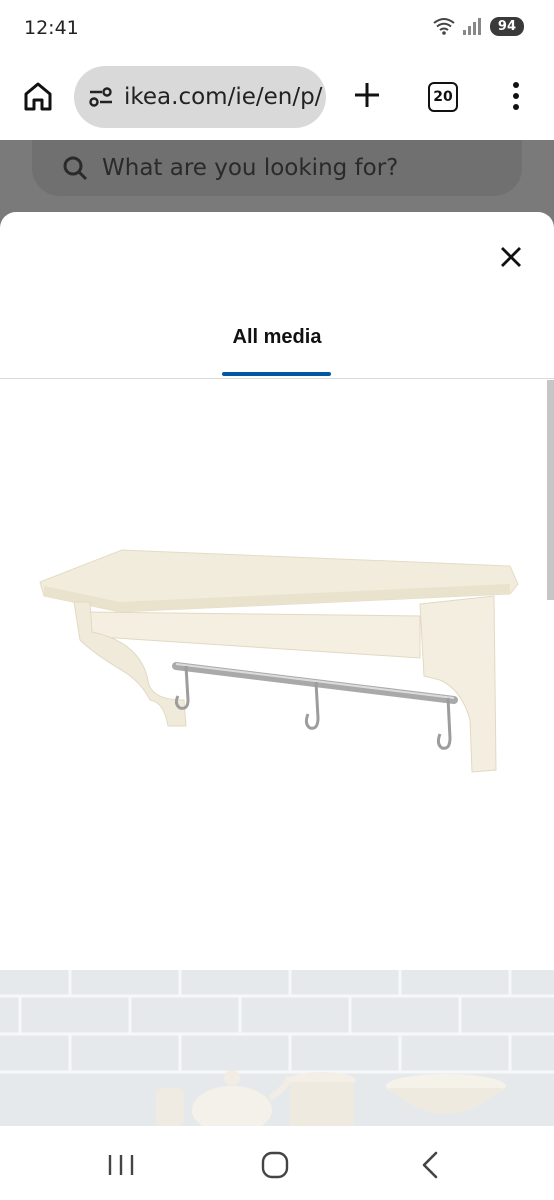 The image size is (554, 1200). I want to click on browser-toolbar: ikea.com/ie/en/p/ 20, so click(277, 98).